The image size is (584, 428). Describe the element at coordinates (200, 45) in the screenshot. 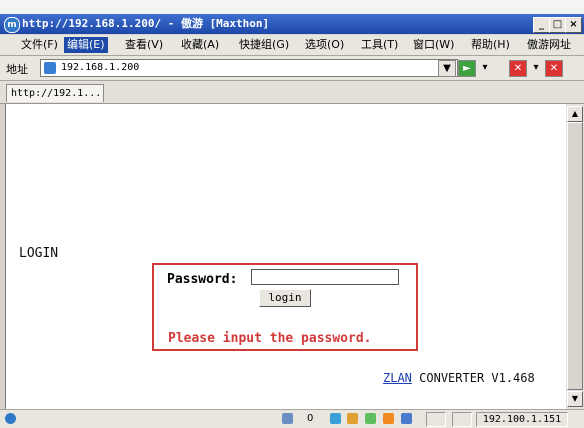

I see `menu-favorites: 收藏(A)` at that location.